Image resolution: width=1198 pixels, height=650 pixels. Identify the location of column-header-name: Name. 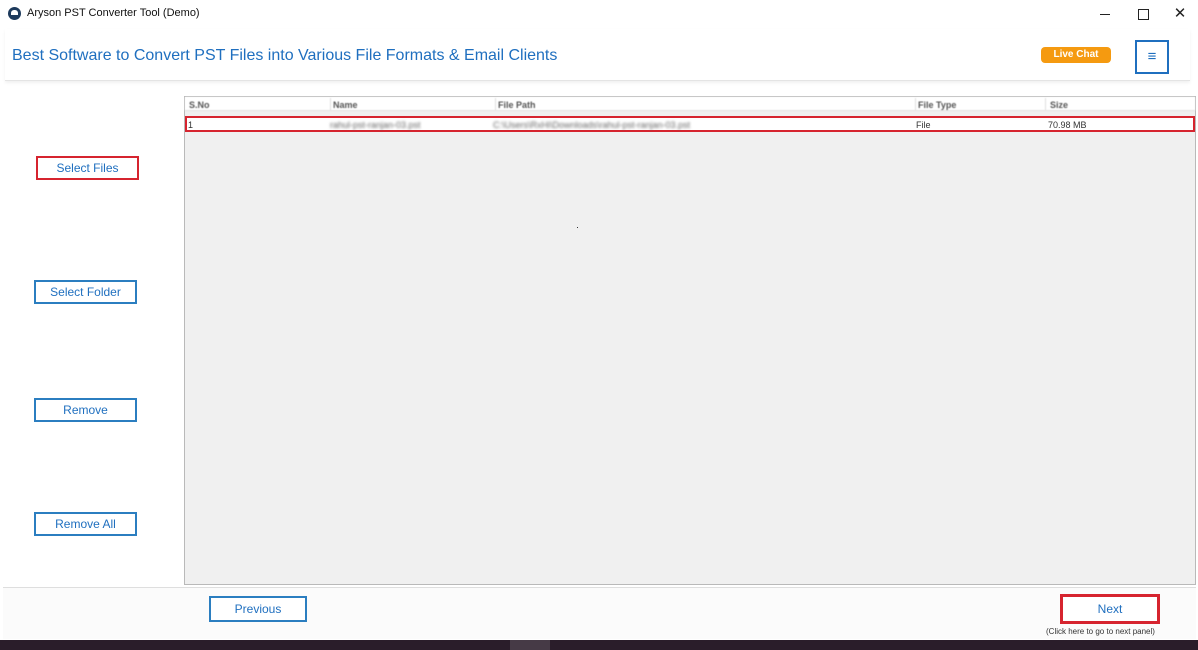
(345, 105).